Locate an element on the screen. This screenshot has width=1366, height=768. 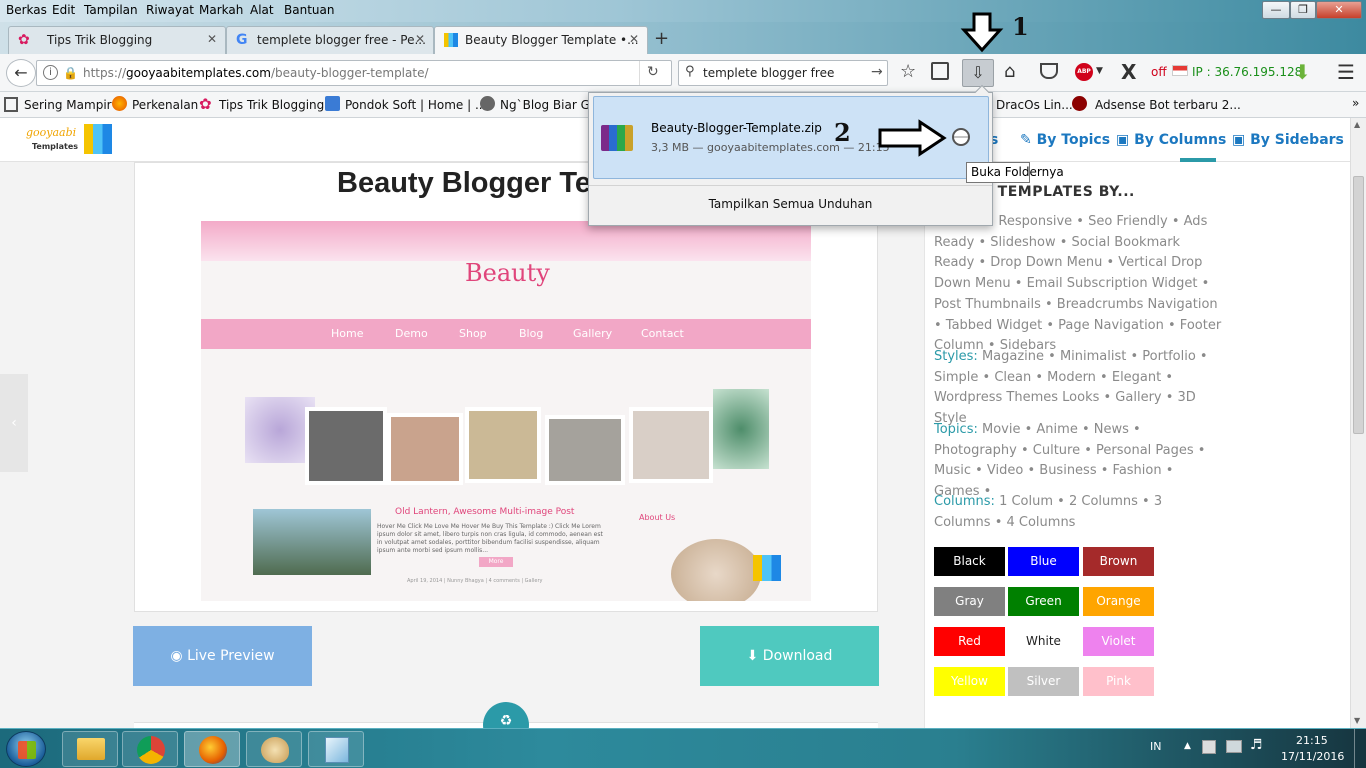
close-window-button: ✕ is located at coordinates (1339, 10).